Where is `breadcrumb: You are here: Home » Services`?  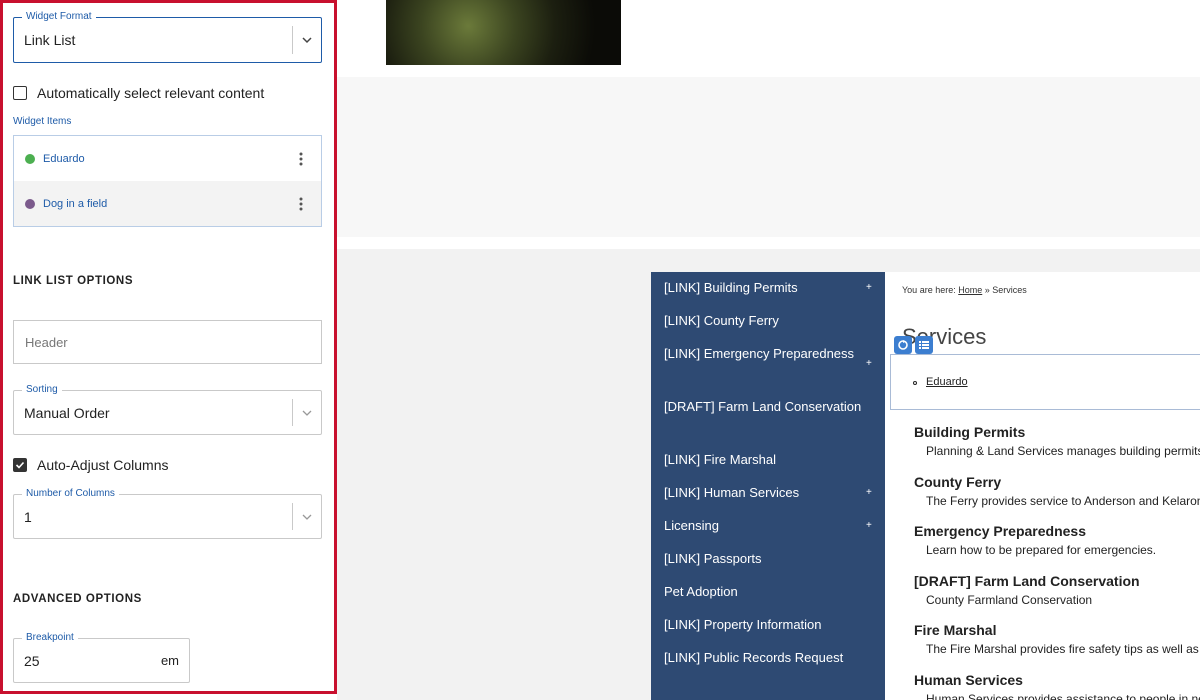
breadcrumb: You are here: Home » Services is located at coordinates (964, 290).